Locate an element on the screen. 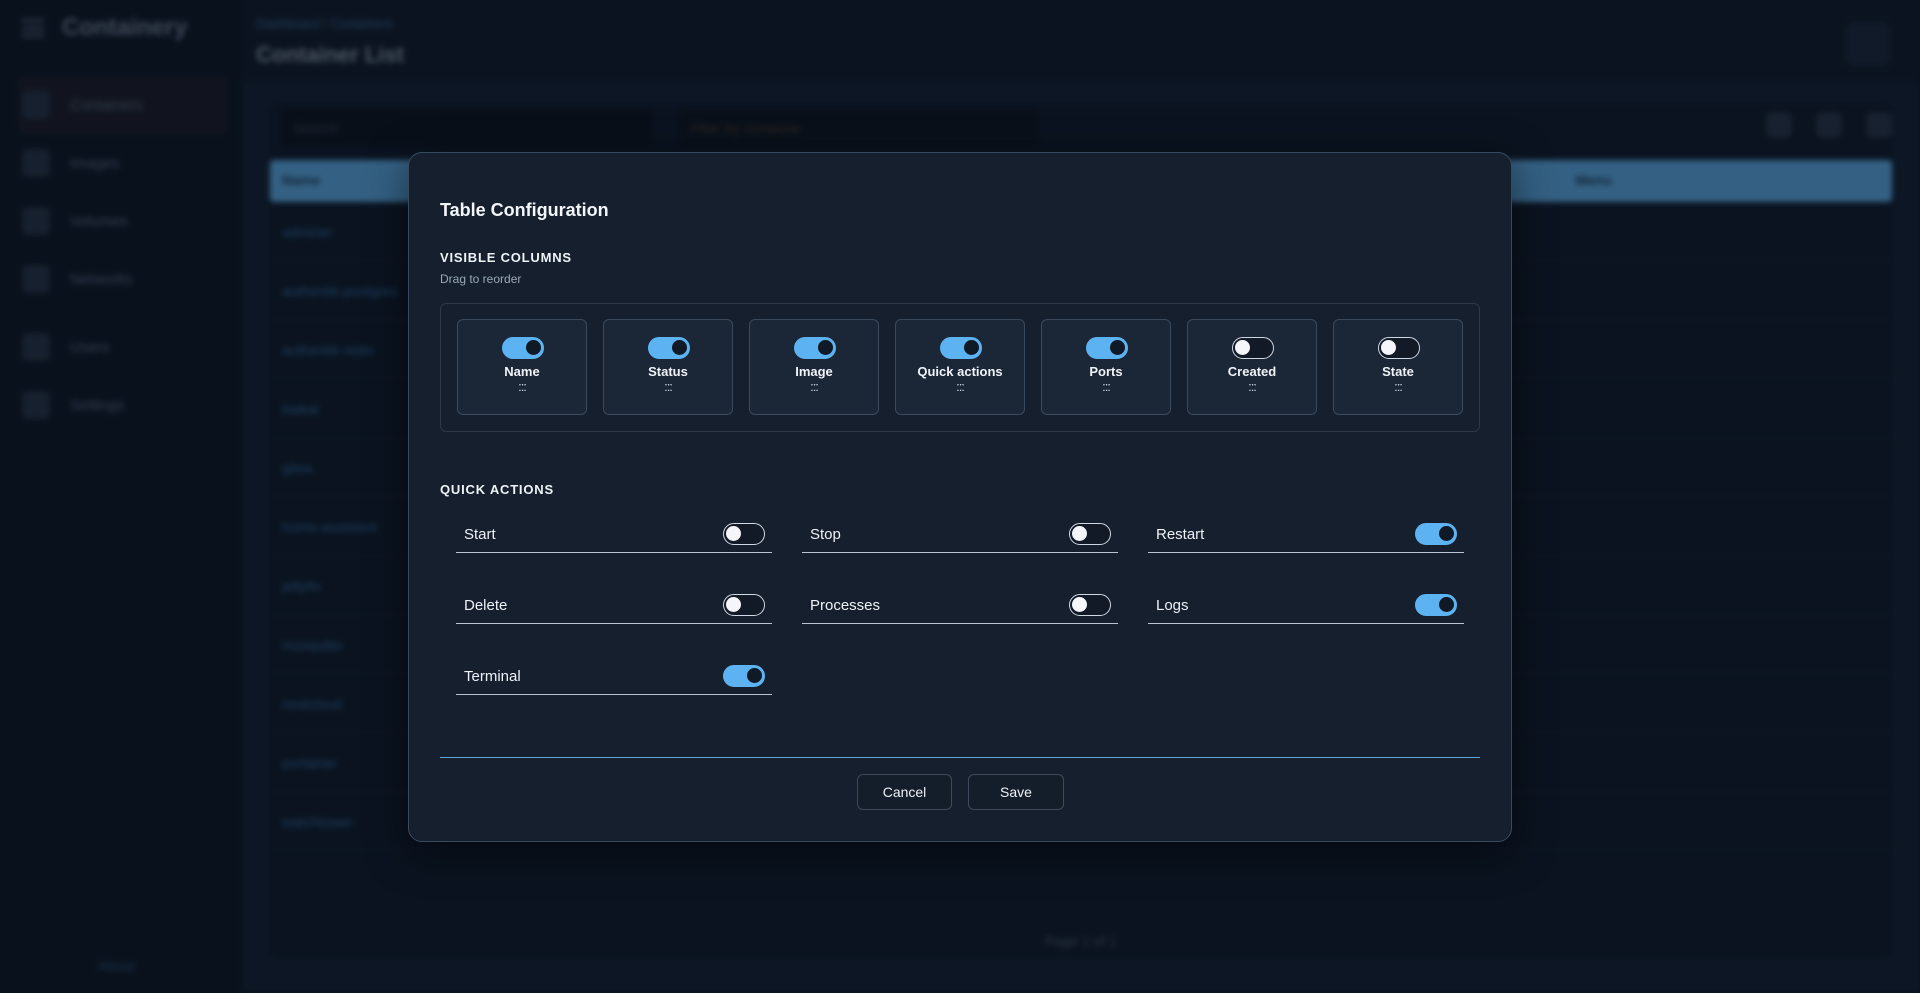 The width and height of the screenshot is (1920, 993). quick-action-label: Restart is located at coordinates (1180, 534).